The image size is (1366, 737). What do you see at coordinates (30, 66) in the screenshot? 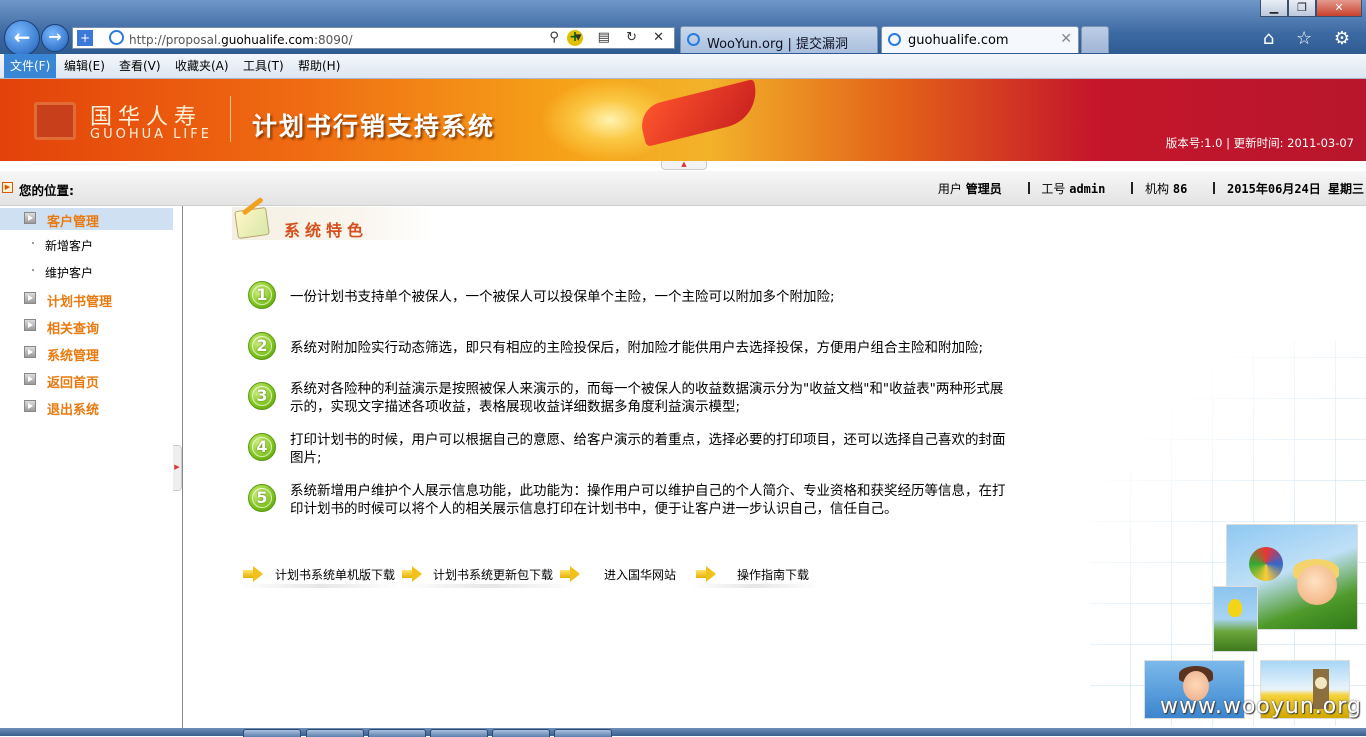
I see `menu-file: 文件(F)` at bounding box center [30, 66].